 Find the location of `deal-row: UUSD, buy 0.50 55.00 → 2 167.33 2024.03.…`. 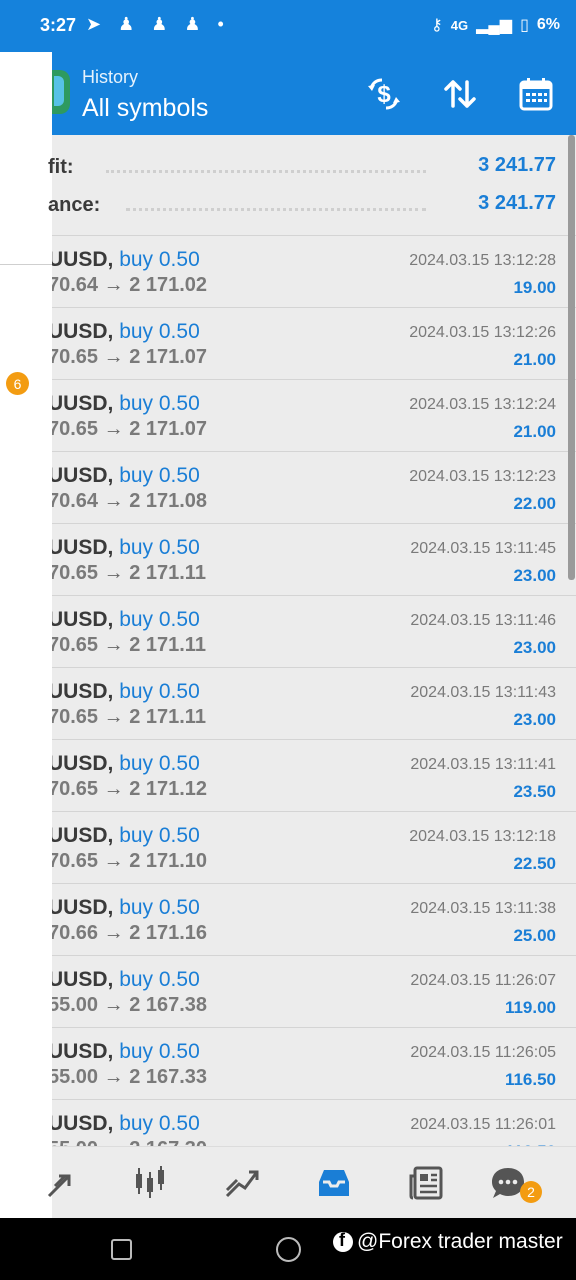

deal-row: UUSD, buy 0.50 55.00 → 2 167.33 2024.03.… is located at coordinates (314, 1064).